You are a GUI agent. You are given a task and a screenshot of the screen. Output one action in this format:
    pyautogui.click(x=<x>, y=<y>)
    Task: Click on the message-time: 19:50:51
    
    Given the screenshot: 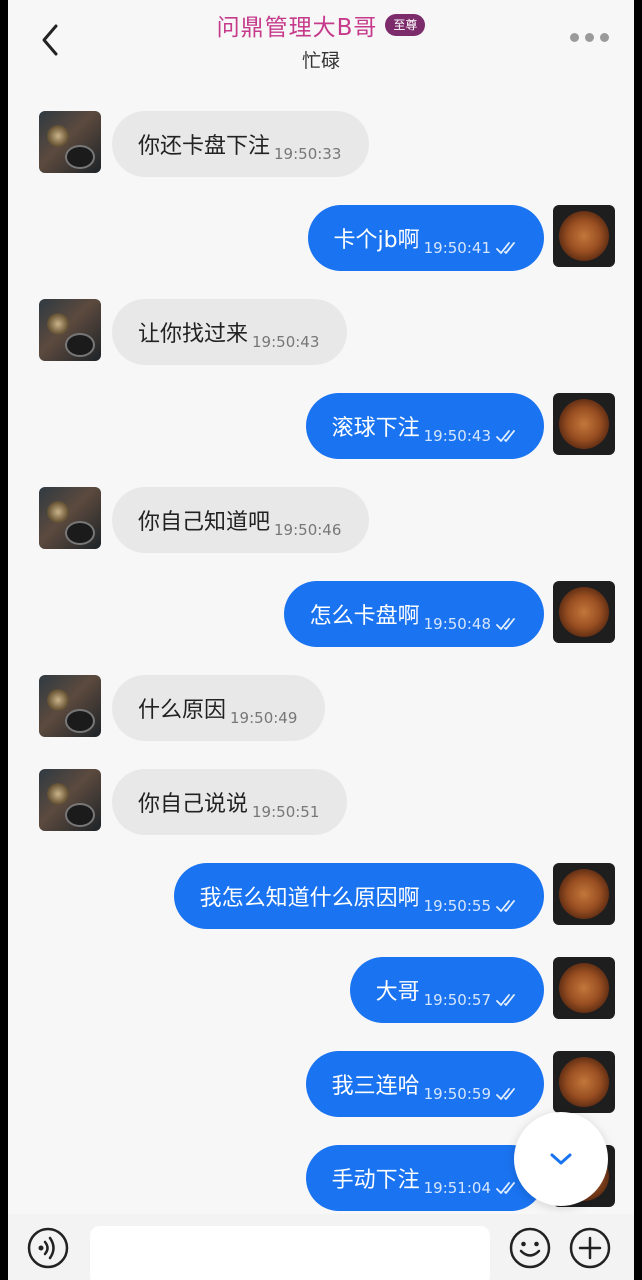 What is the action you would take?
    pyautogui.click(x=286, y=812)
    